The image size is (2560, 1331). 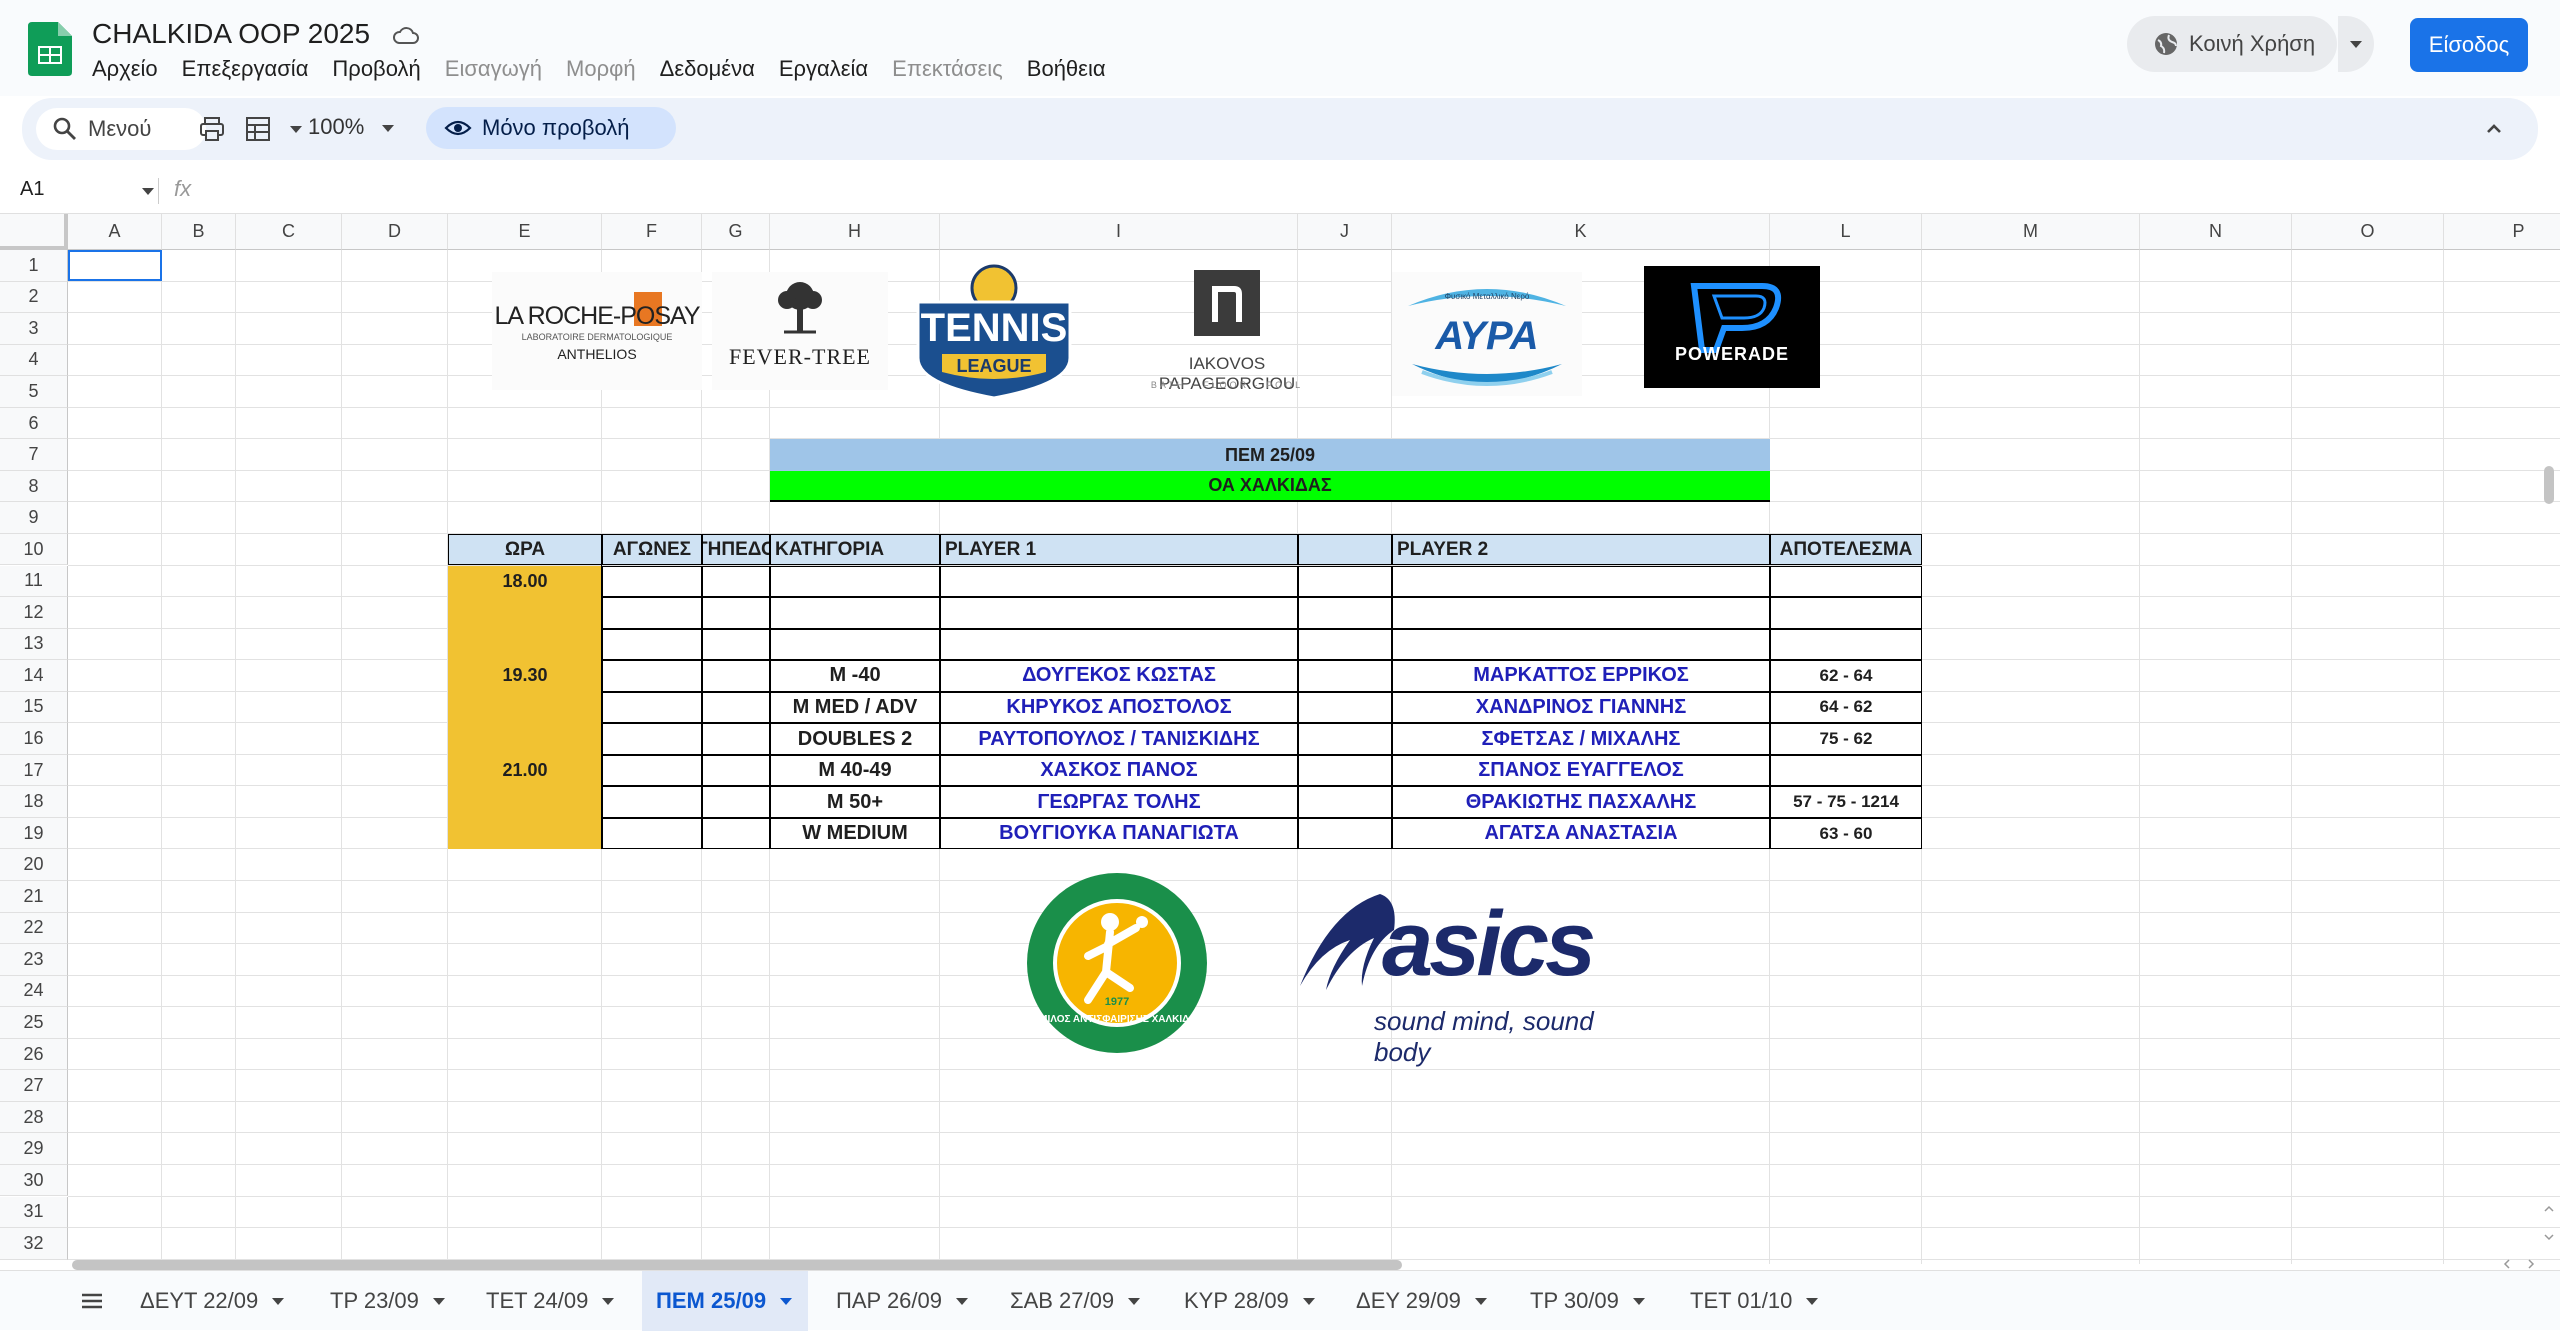 I want to click on result-cell: 64 - 62, so click(x=1846, y=707).